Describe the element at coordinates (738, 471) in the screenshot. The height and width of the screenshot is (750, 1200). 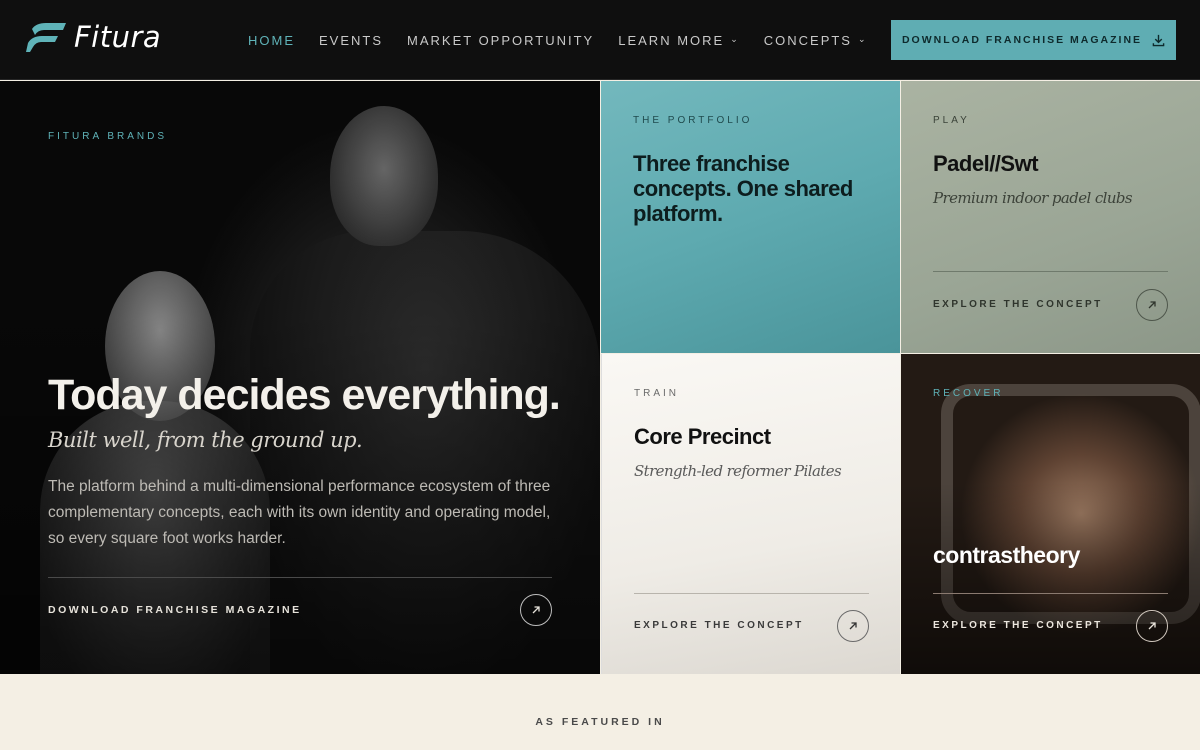
I see `train-subtitle: Strength-led reformer Pilates` at that location.